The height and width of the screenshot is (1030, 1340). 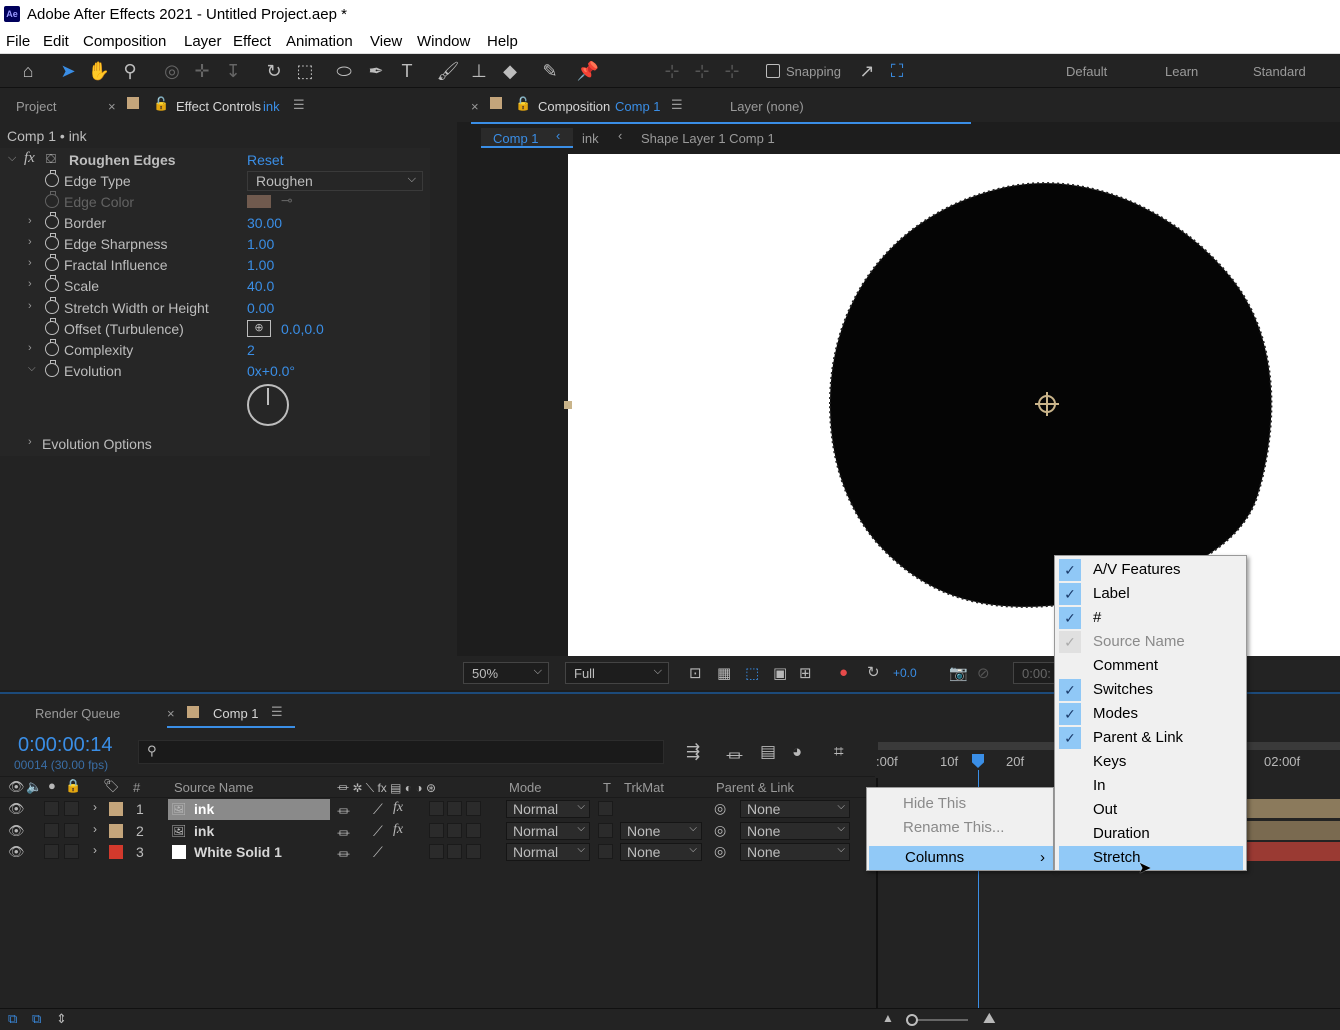 What do you see at coordinates (264, 223) in the screenshot?
I see `prop-value: 30.00` at bounding box center [264, 223].